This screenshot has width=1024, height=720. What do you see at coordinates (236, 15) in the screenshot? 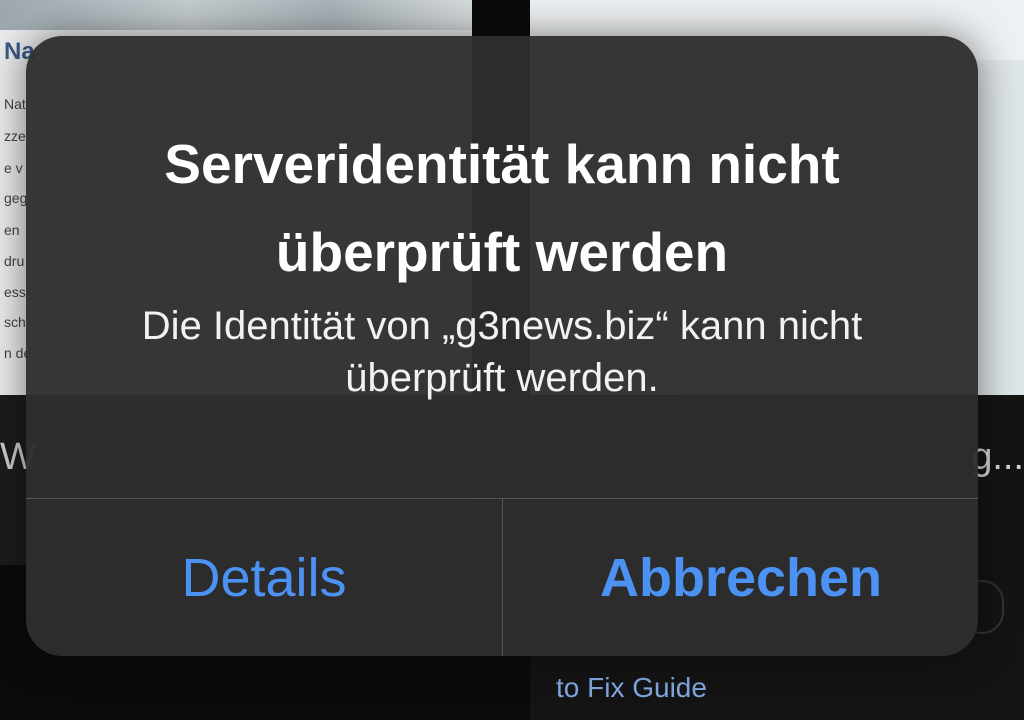
I see `tab-preview-image` at bounding box center [236, 15].